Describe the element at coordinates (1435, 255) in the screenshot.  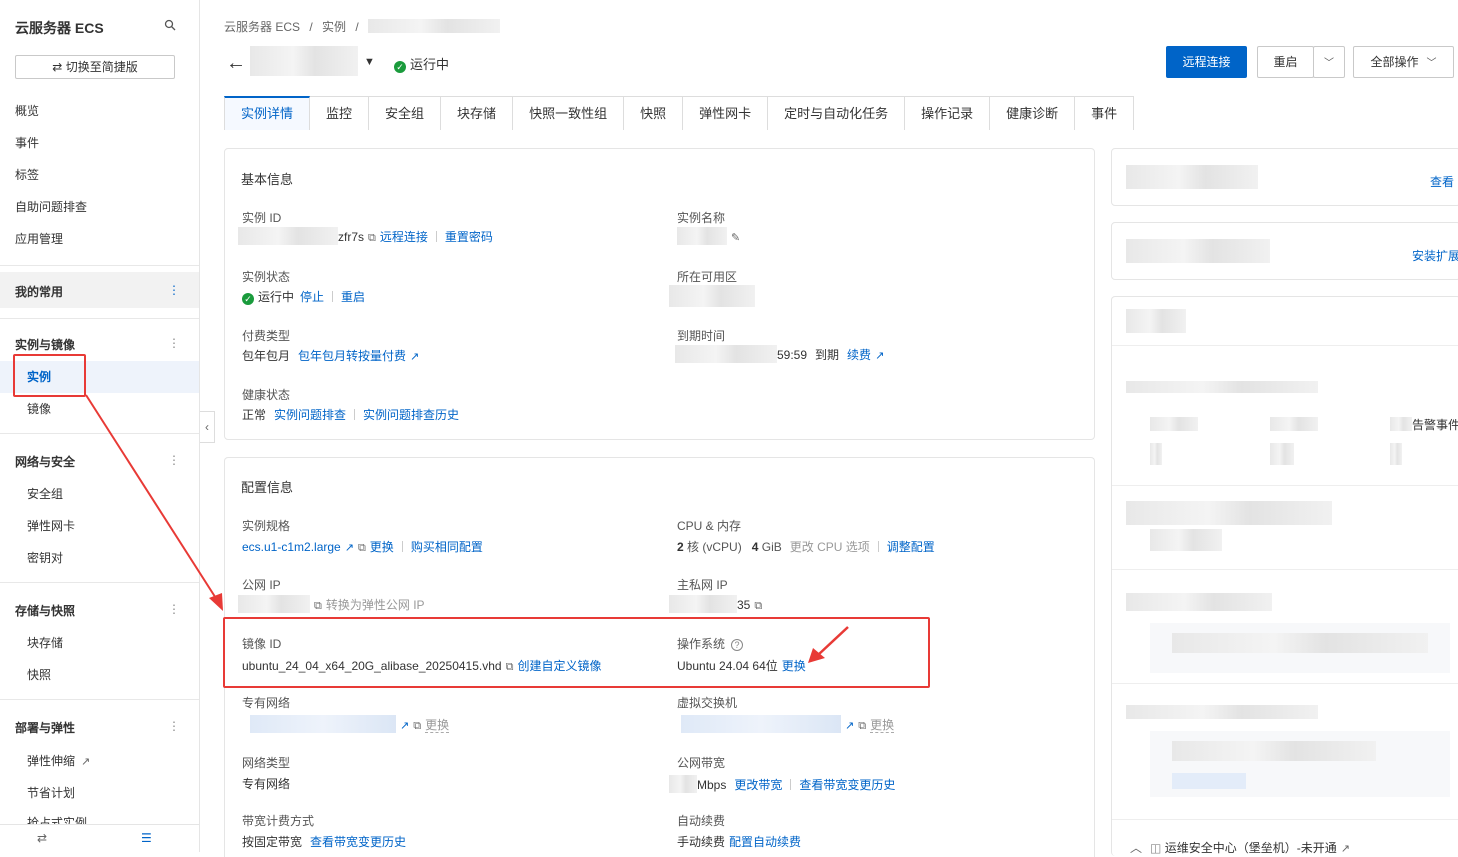
I see `install-extension-link: 安装扩展` at that location.